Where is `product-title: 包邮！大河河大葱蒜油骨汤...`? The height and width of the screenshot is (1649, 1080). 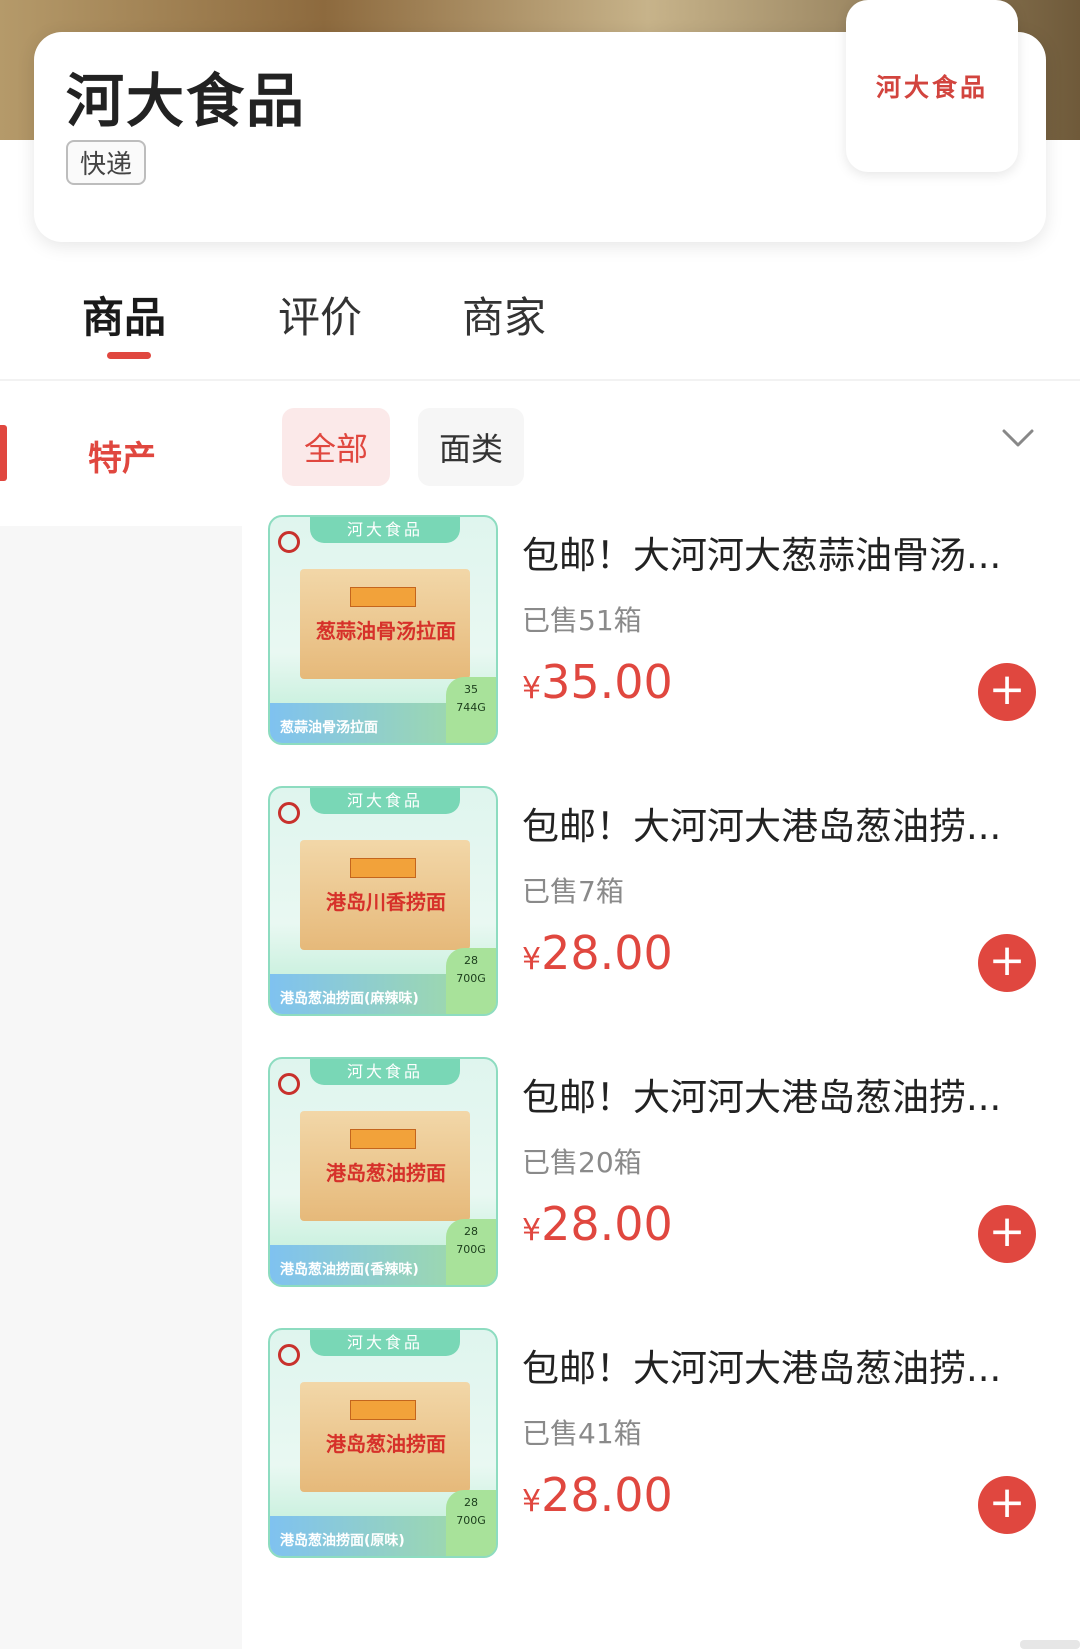
product-title: 包邮！大河河大葱蒜油骨汤... is located at coordinates (772, 552).